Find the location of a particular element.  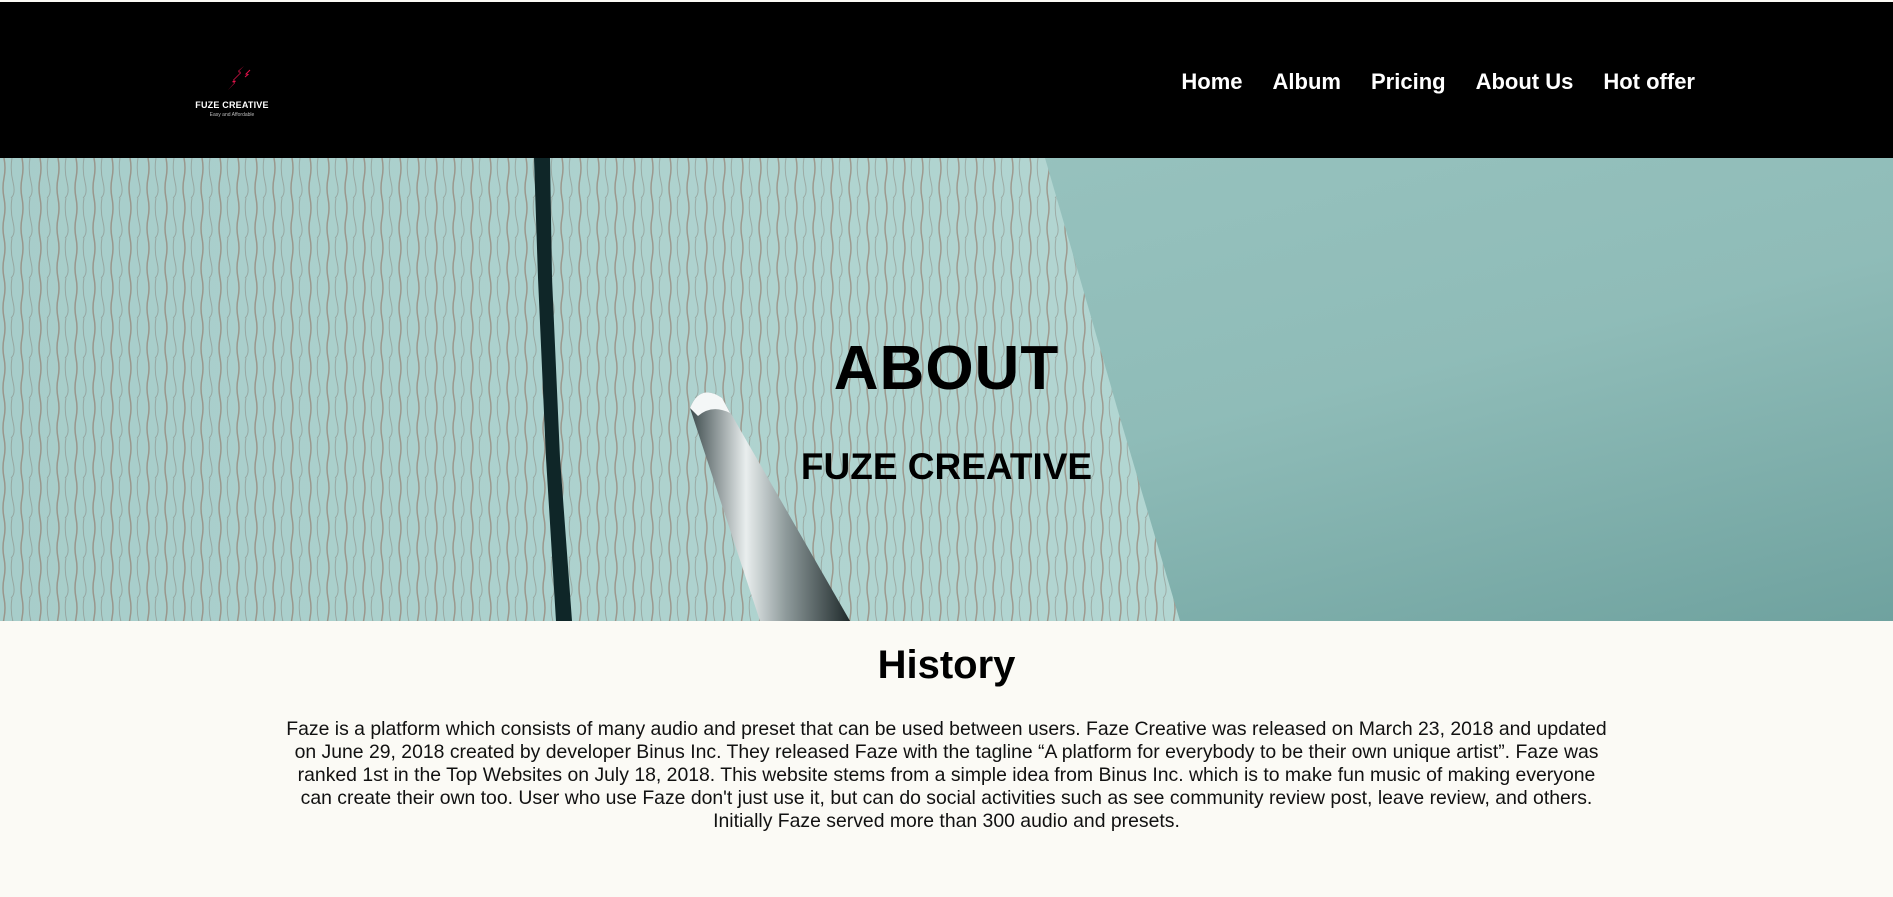

main-nav: Home Album Pricing About Us Hot offer is located at coordinates (1423, 82).